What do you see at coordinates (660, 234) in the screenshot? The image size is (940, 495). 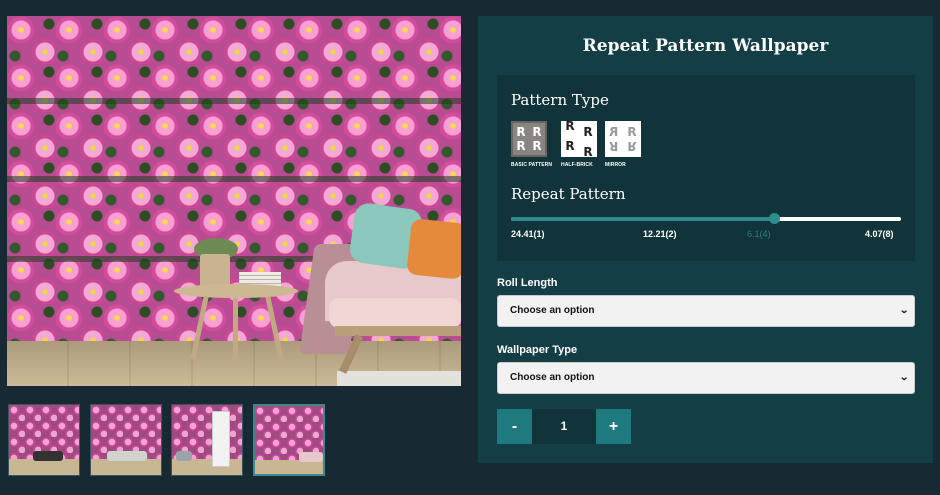 I see `repeat-tick-2: 12.21(2)` at bounding box center [660, 234].